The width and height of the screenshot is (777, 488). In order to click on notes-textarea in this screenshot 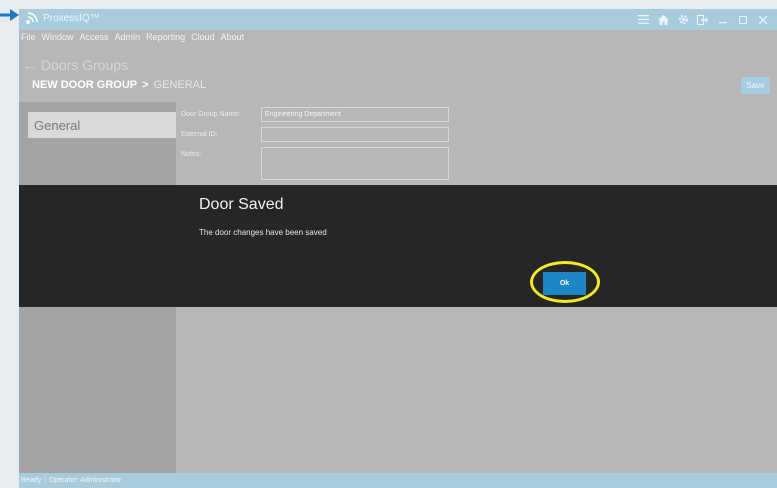, I will do `click(355, 163)`.